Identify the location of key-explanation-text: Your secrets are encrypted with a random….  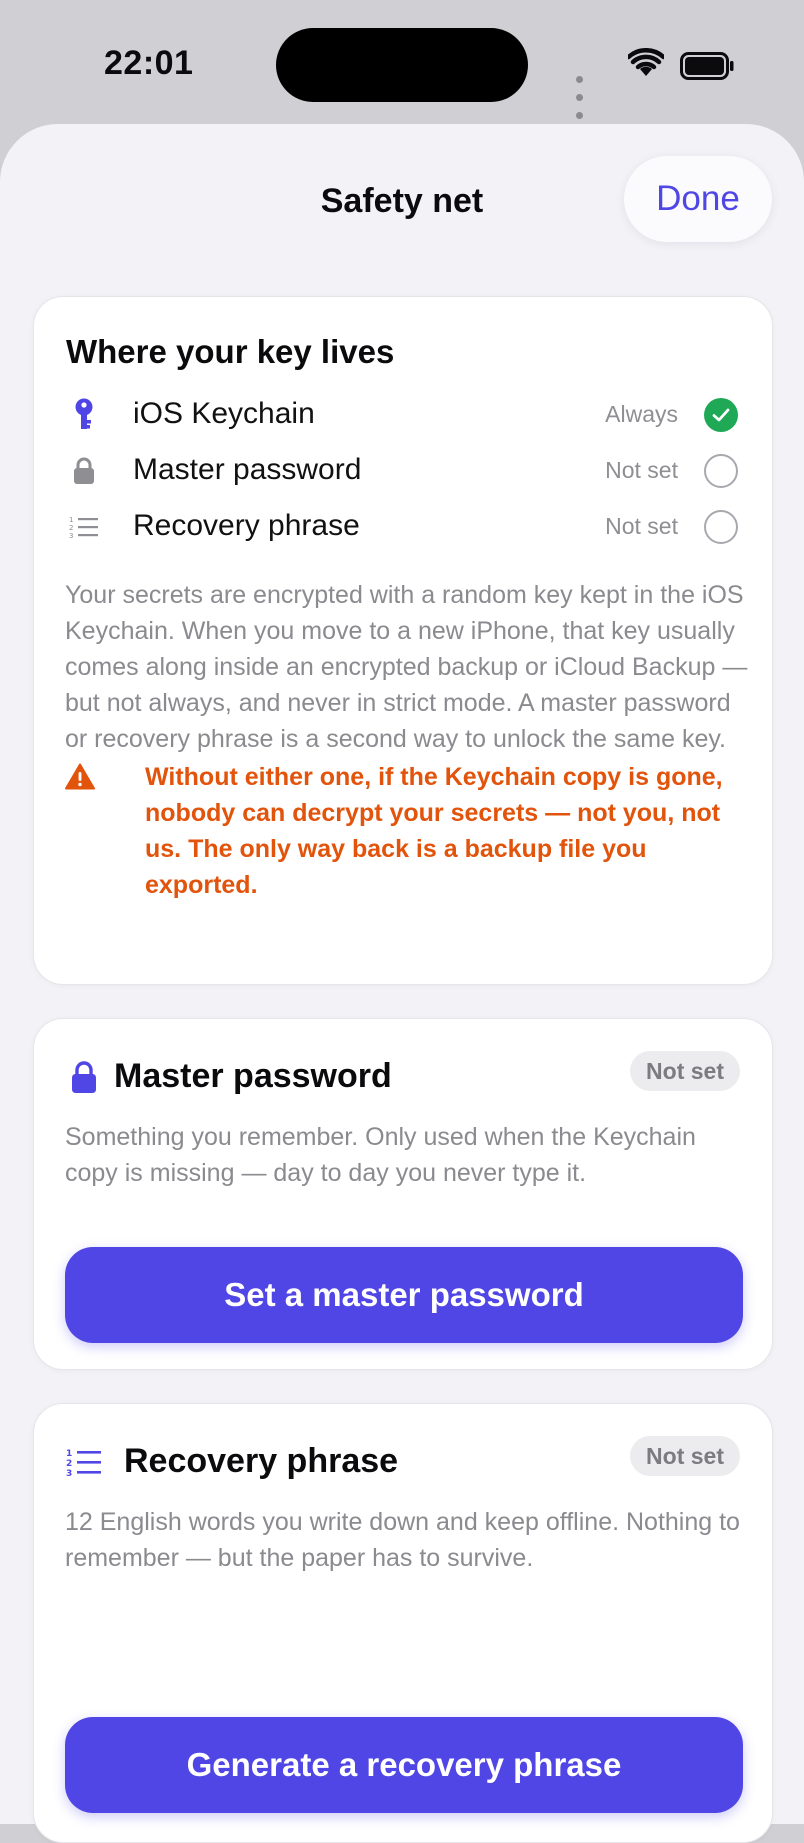
(406, 667).